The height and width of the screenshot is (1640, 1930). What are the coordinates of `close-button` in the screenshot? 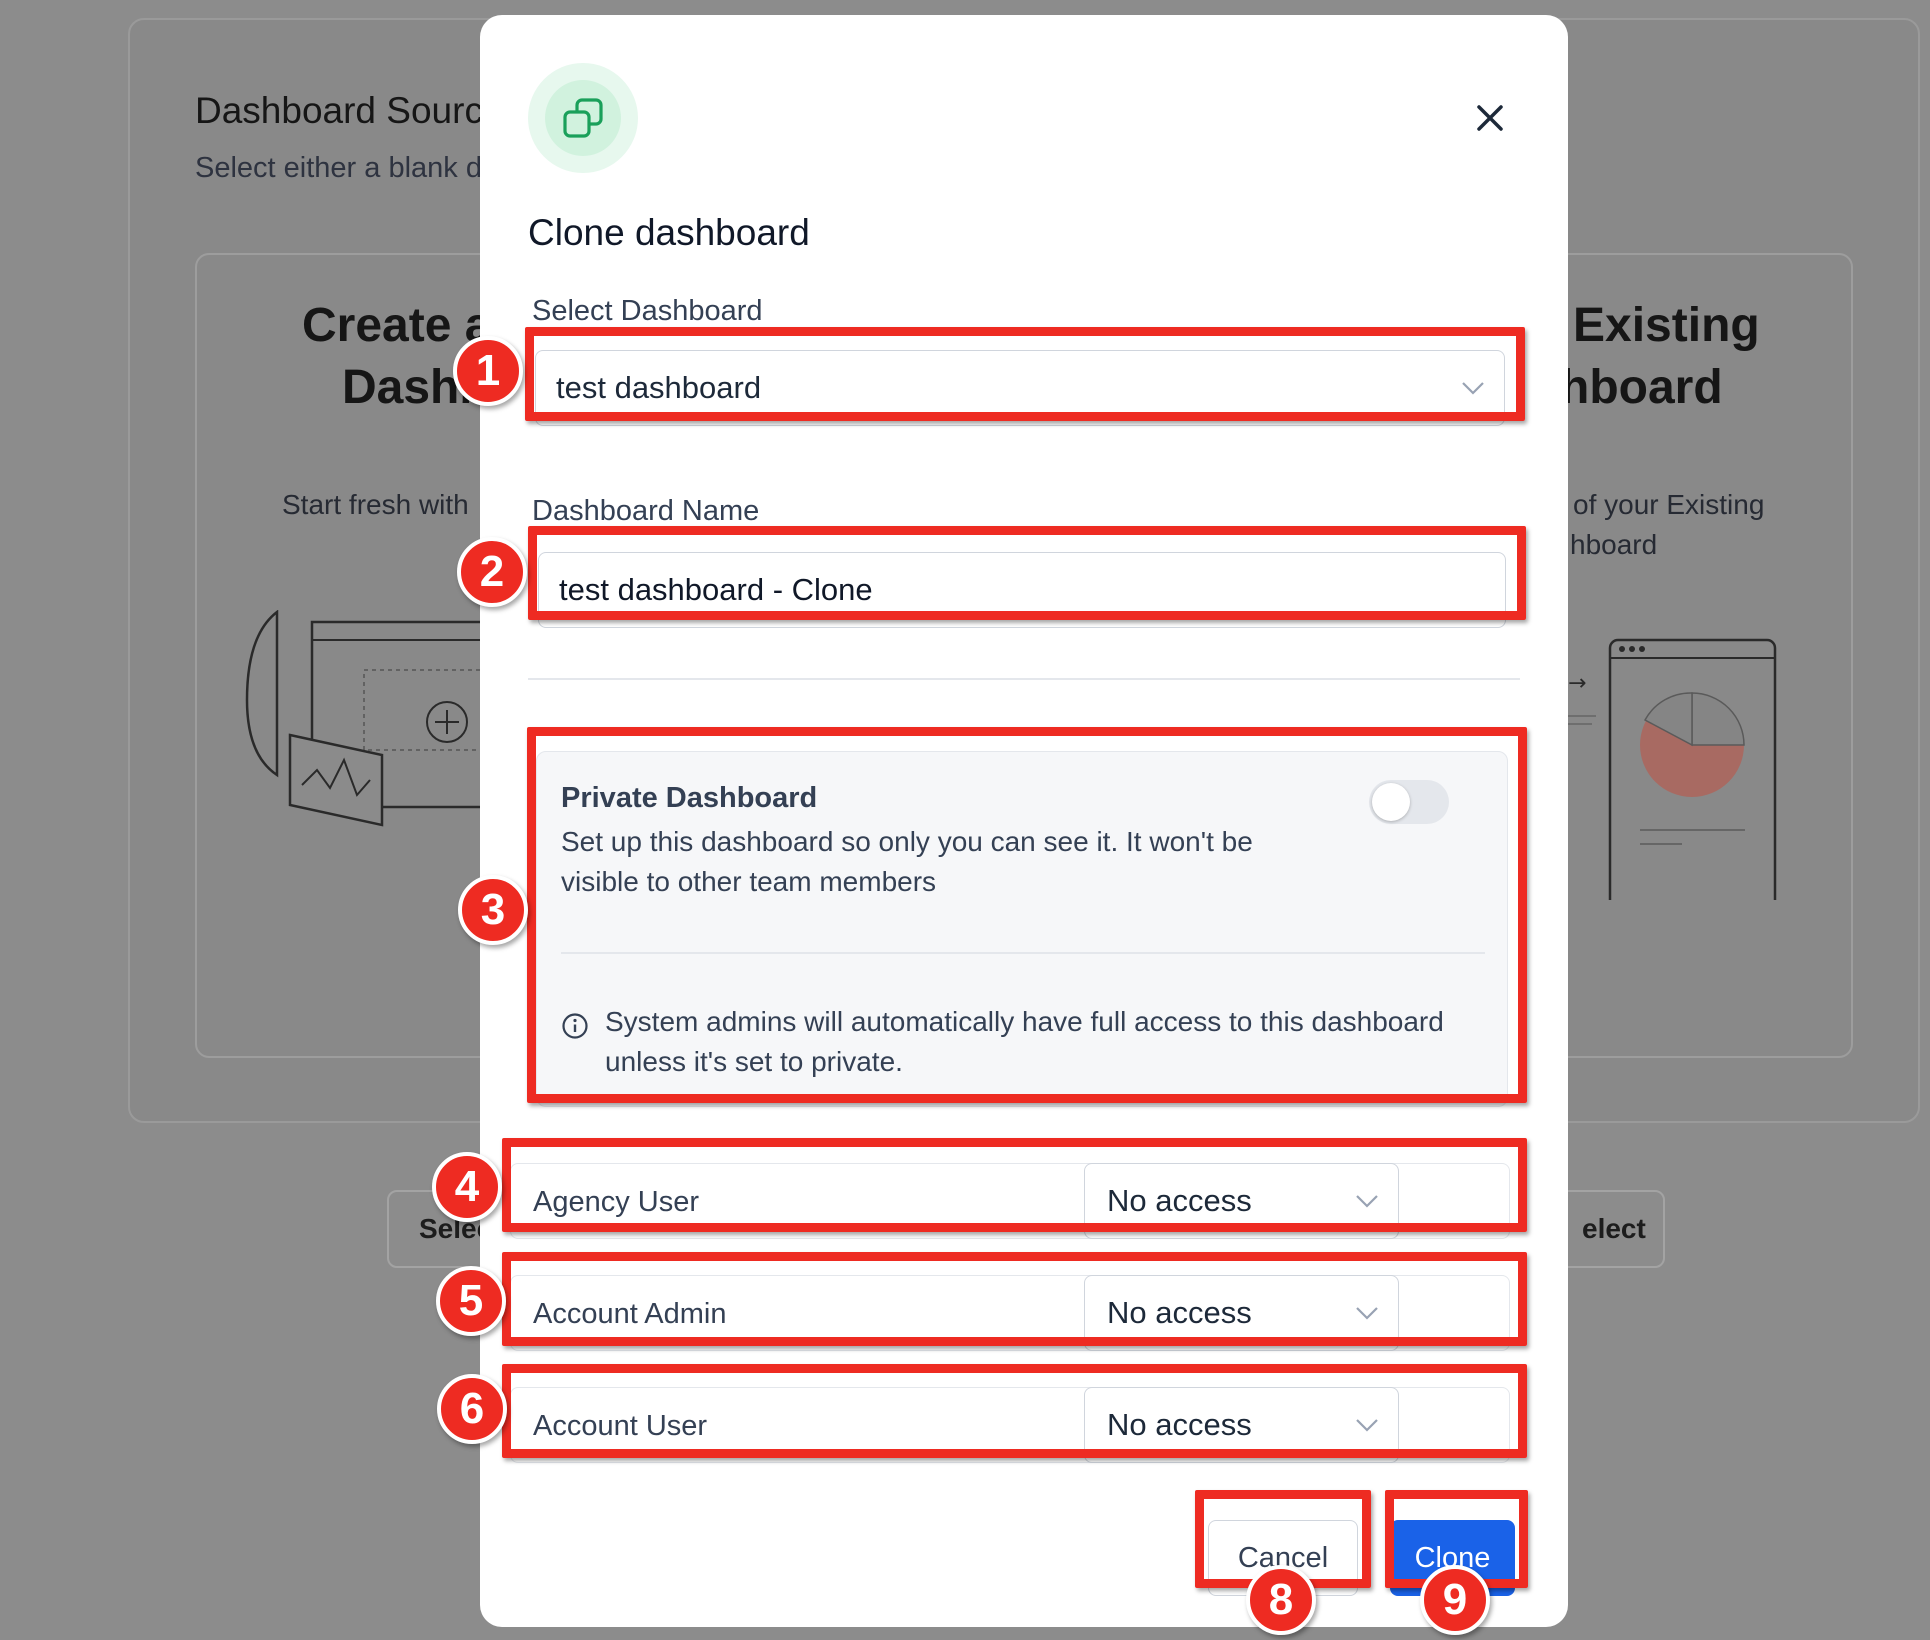 It's located at (1490, 118).